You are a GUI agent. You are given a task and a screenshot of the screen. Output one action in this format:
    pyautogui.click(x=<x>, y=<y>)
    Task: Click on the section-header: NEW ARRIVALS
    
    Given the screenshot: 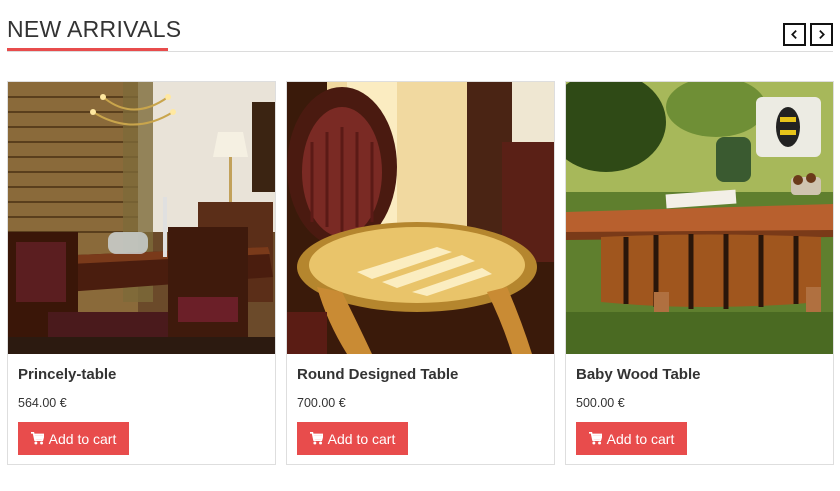 What is the action you would take?
    pyautogui.click(x=420, y=26)
    